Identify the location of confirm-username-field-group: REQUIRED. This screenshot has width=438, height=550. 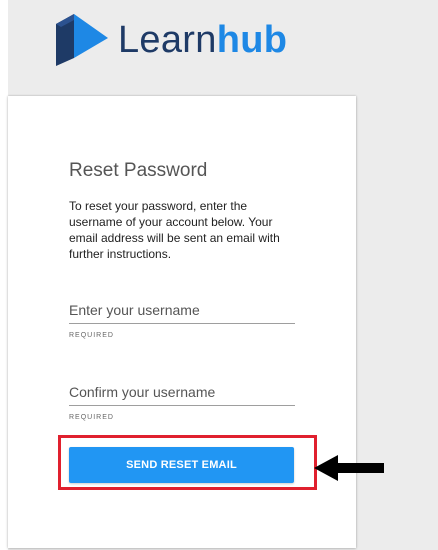
(182, 402).